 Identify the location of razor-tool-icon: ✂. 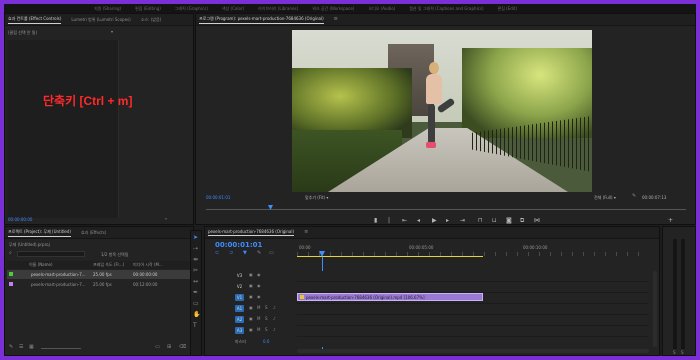
(195, 271).